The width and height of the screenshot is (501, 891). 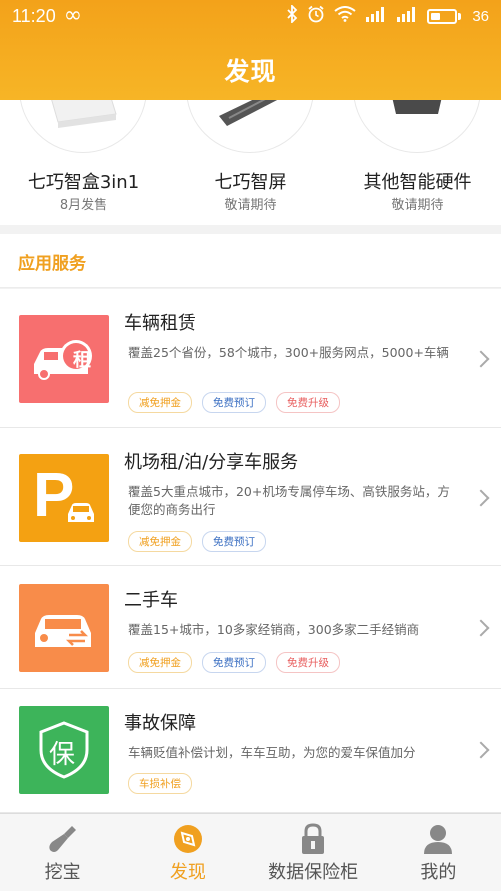 I want to click on bottom-nav: 挖宝 发现 数据保险柜 我的, so click(x=250, y=852).